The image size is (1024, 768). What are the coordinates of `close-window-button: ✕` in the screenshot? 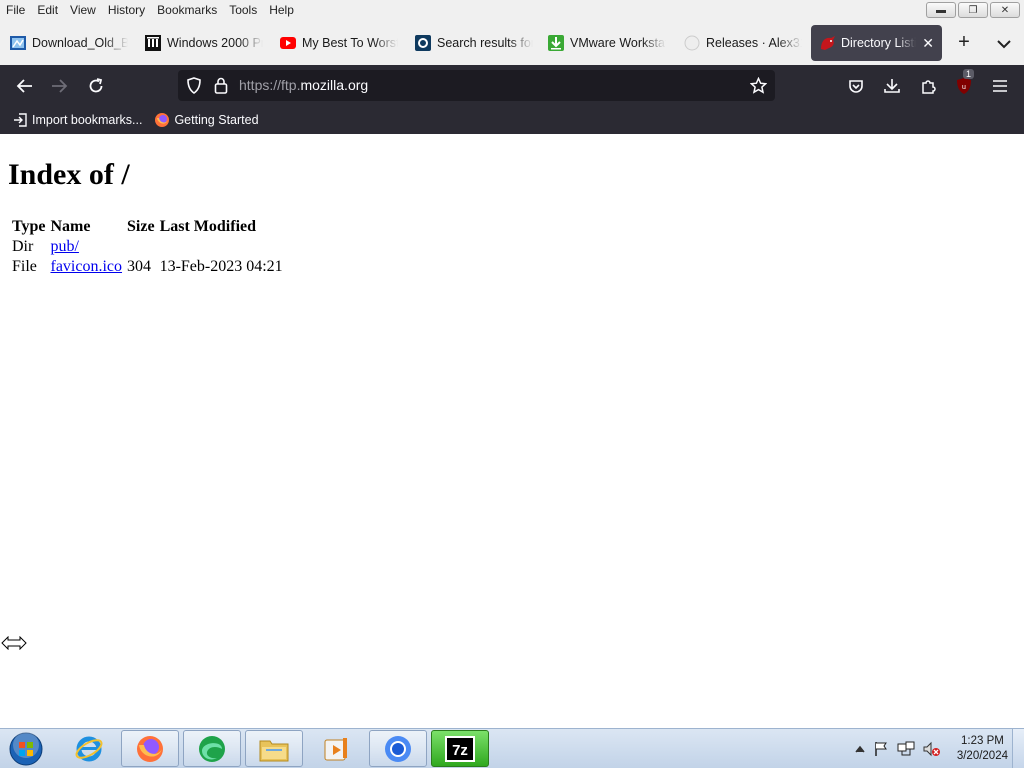 It's located at (1005, 10).